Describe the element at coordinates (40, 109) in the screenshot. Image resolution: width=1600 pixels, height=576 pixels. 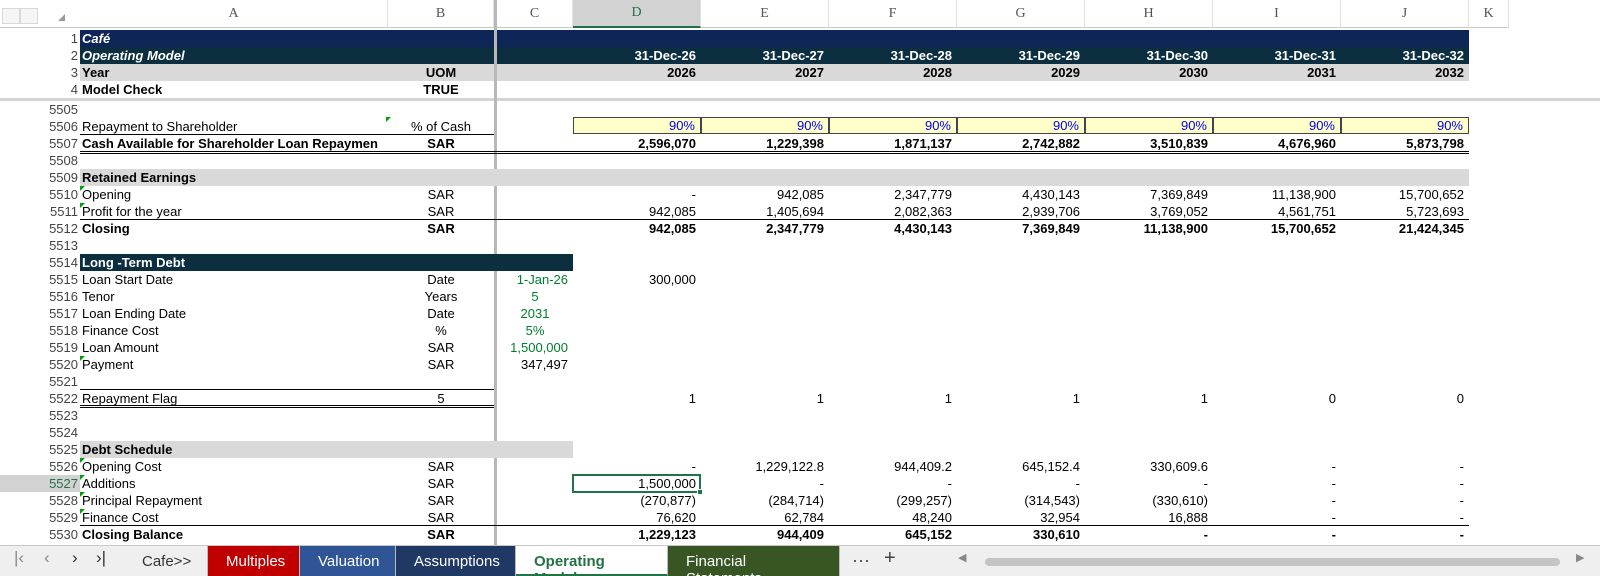
I see `row-number: 5505` at that location.